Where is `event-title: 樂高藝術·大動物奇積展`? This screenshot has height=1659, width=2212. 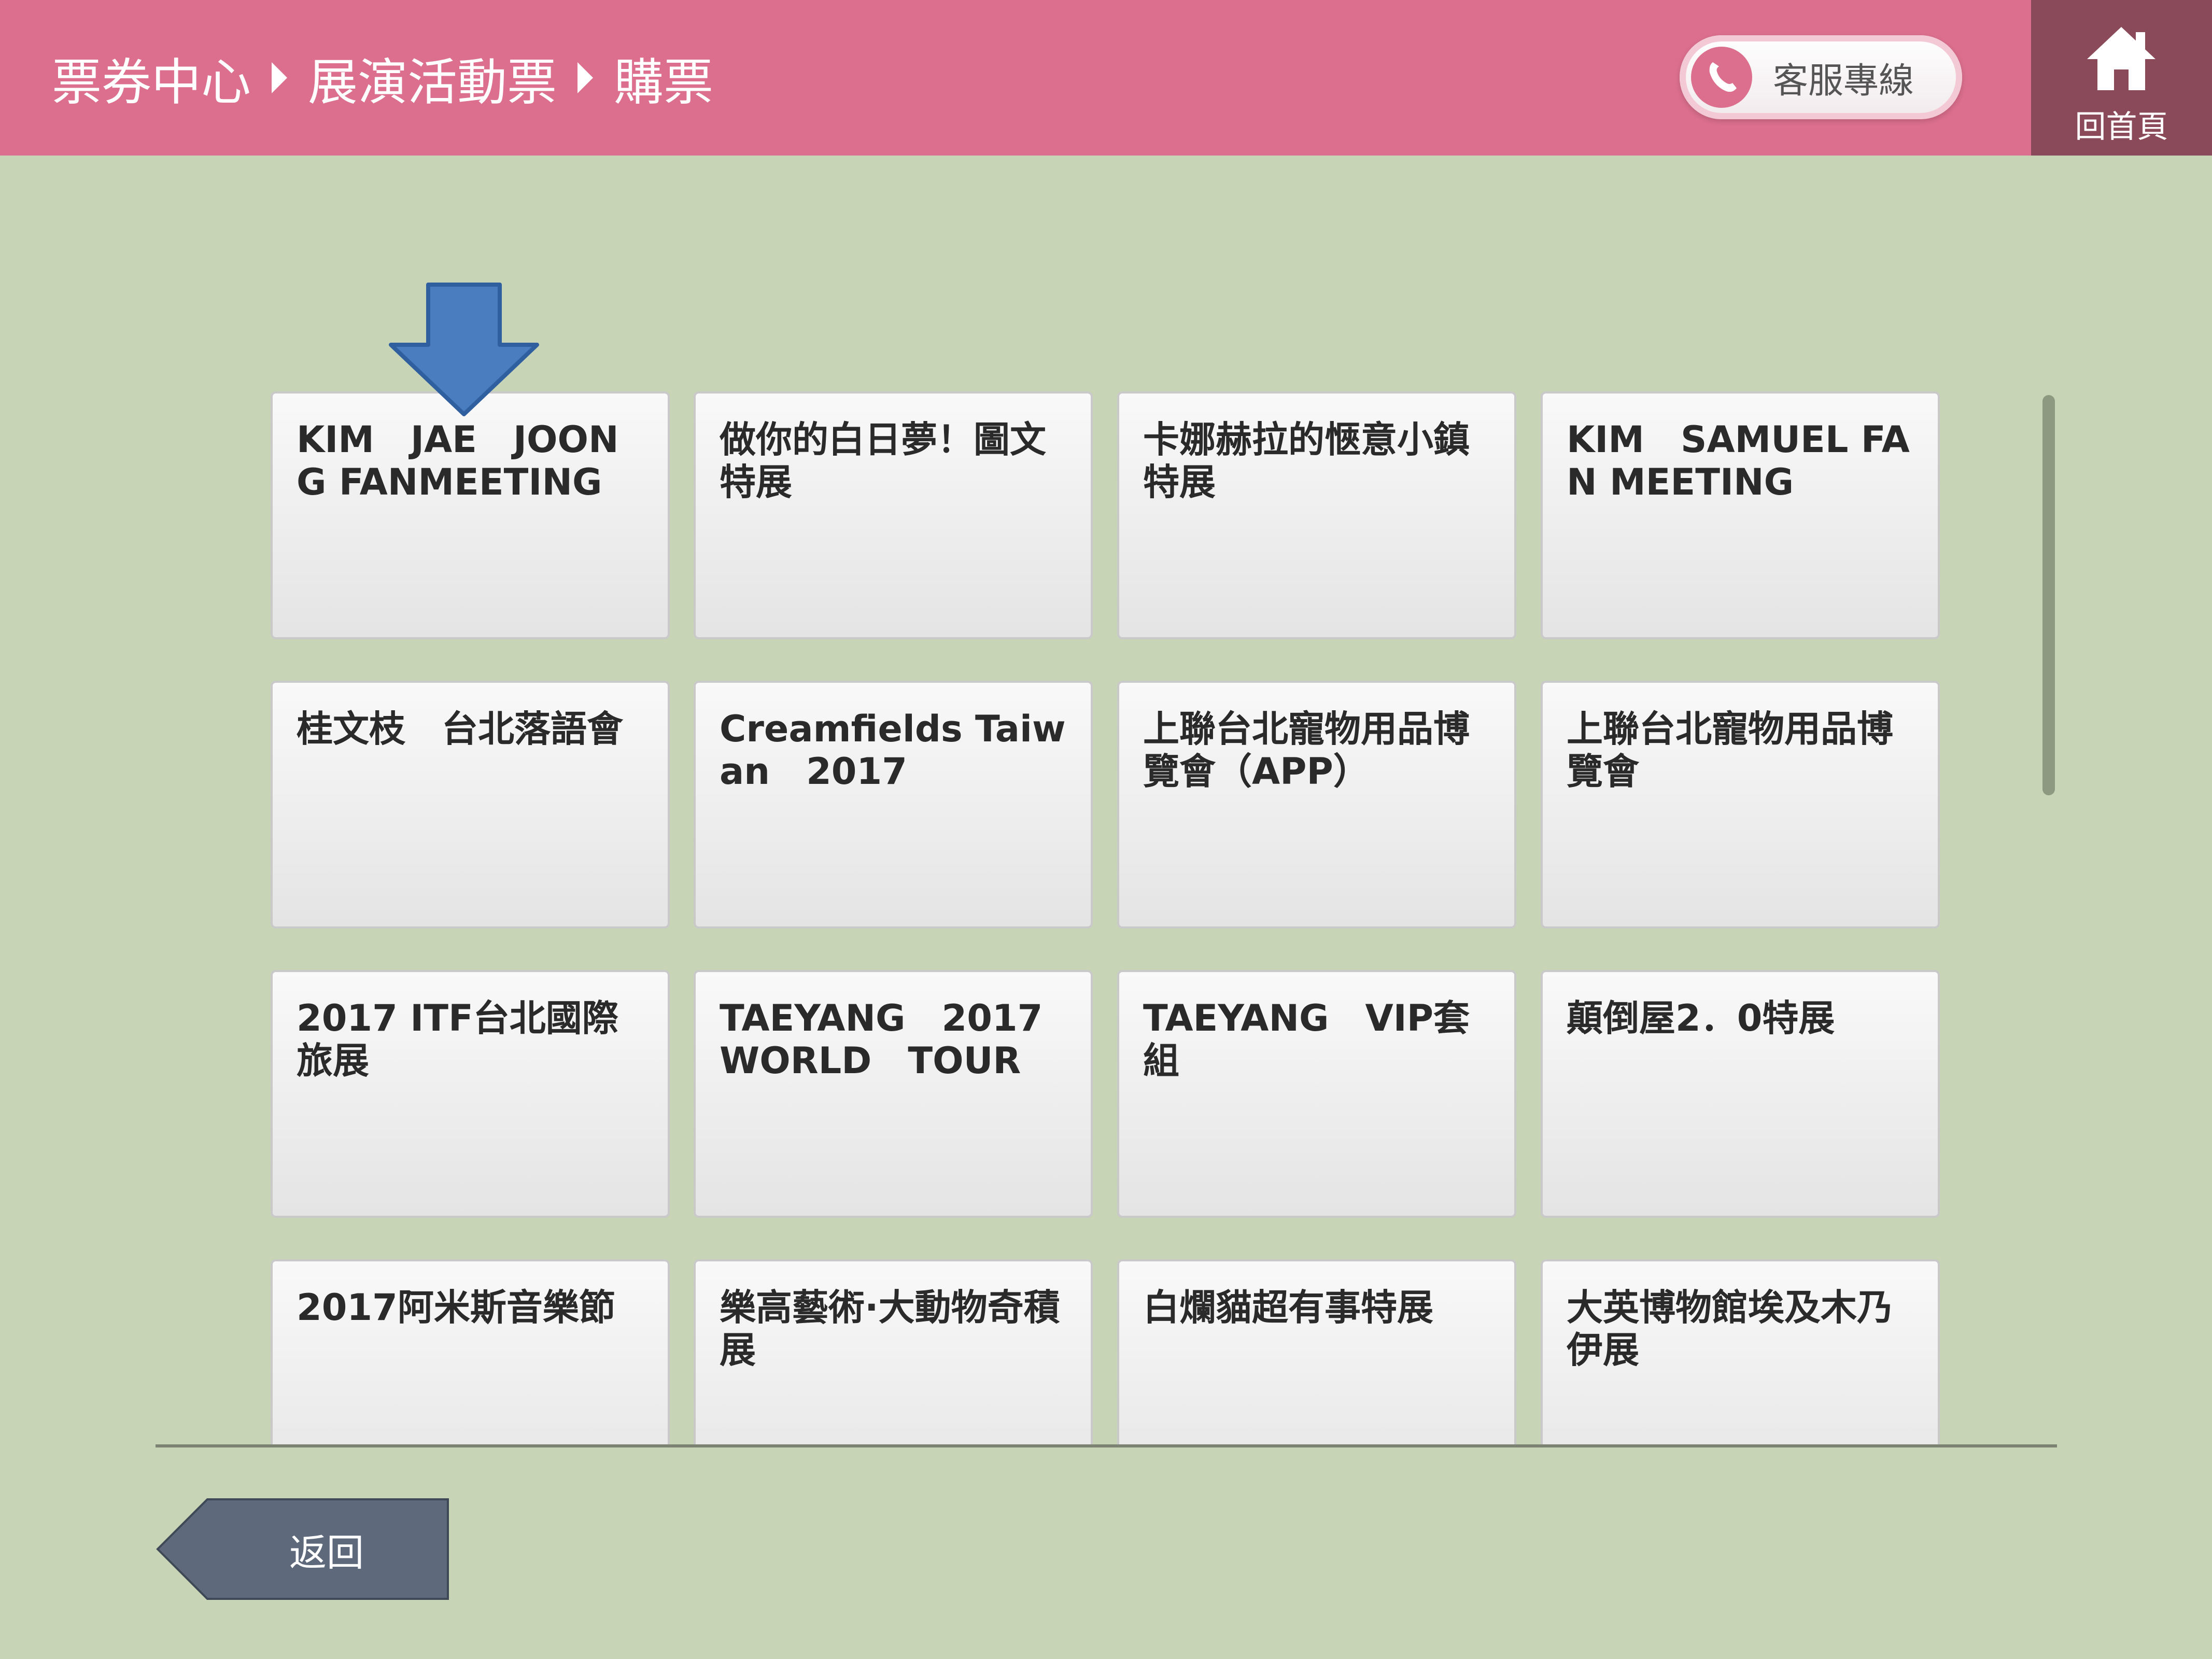 event-title: 樂高藝術·大動物奇積展 is located at coordinates (890, 1328).